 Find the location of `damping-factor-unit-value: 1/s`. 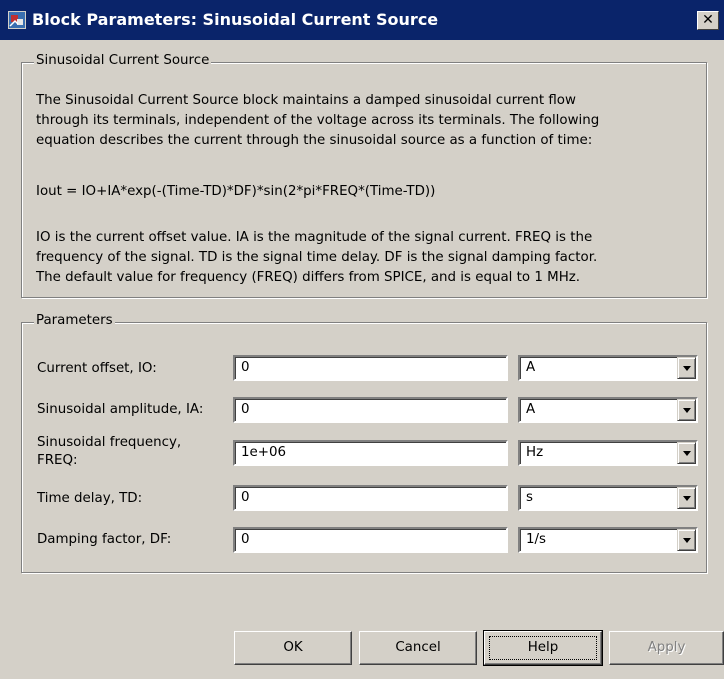

damping-factor-unit-value: 1/s is located at coordinates (536, 539).